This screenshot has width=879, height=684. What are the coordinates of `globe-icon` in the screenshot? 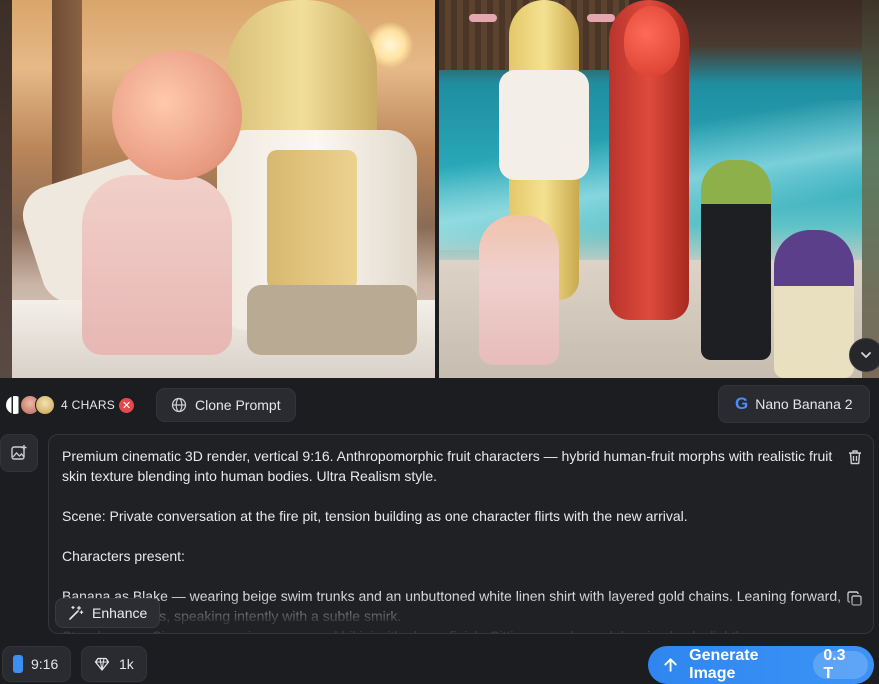 It's located at (179, 405).